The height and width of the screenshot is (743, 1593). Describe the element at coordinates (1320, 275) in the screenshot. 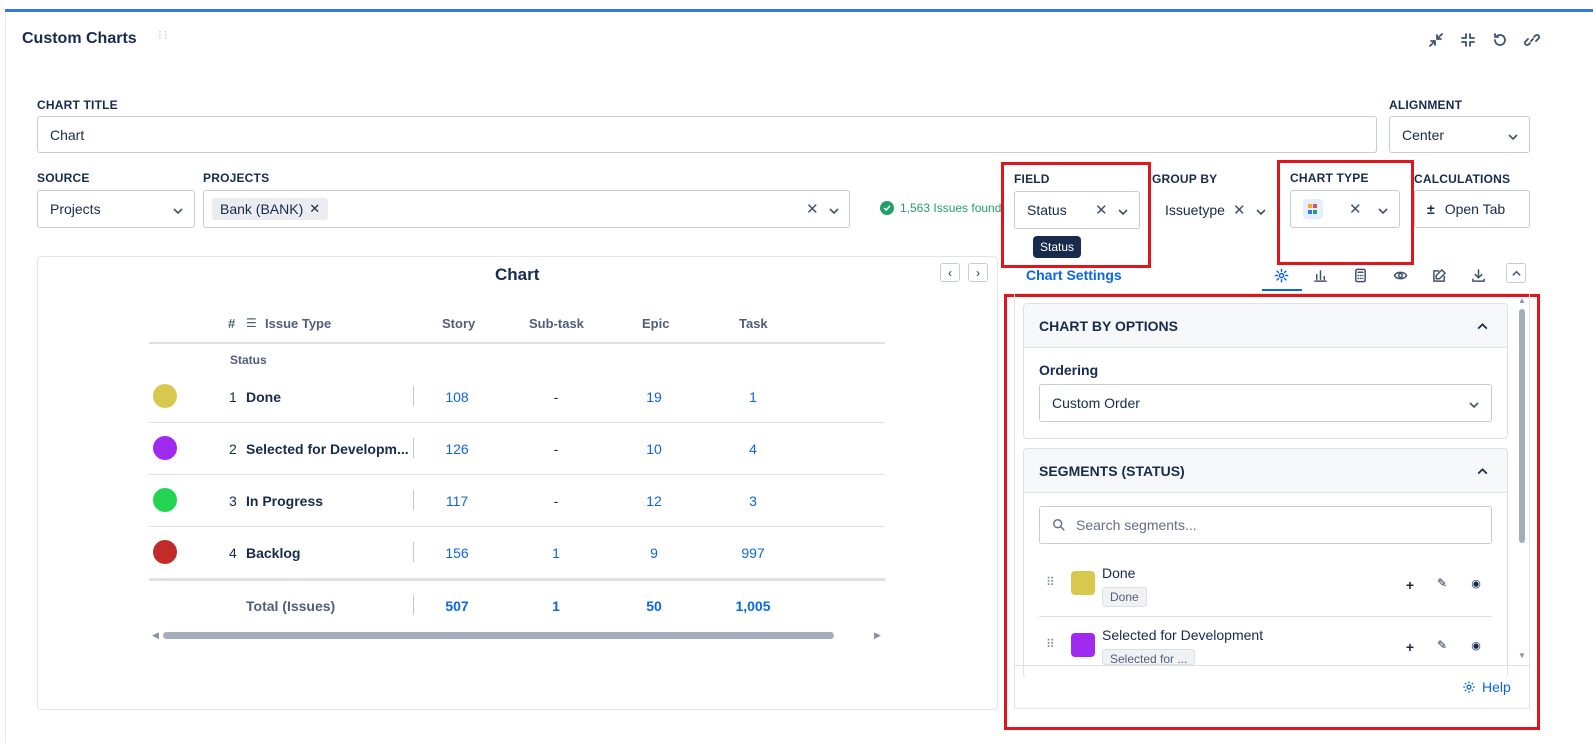

I see `bar-chart-icon` at that location.